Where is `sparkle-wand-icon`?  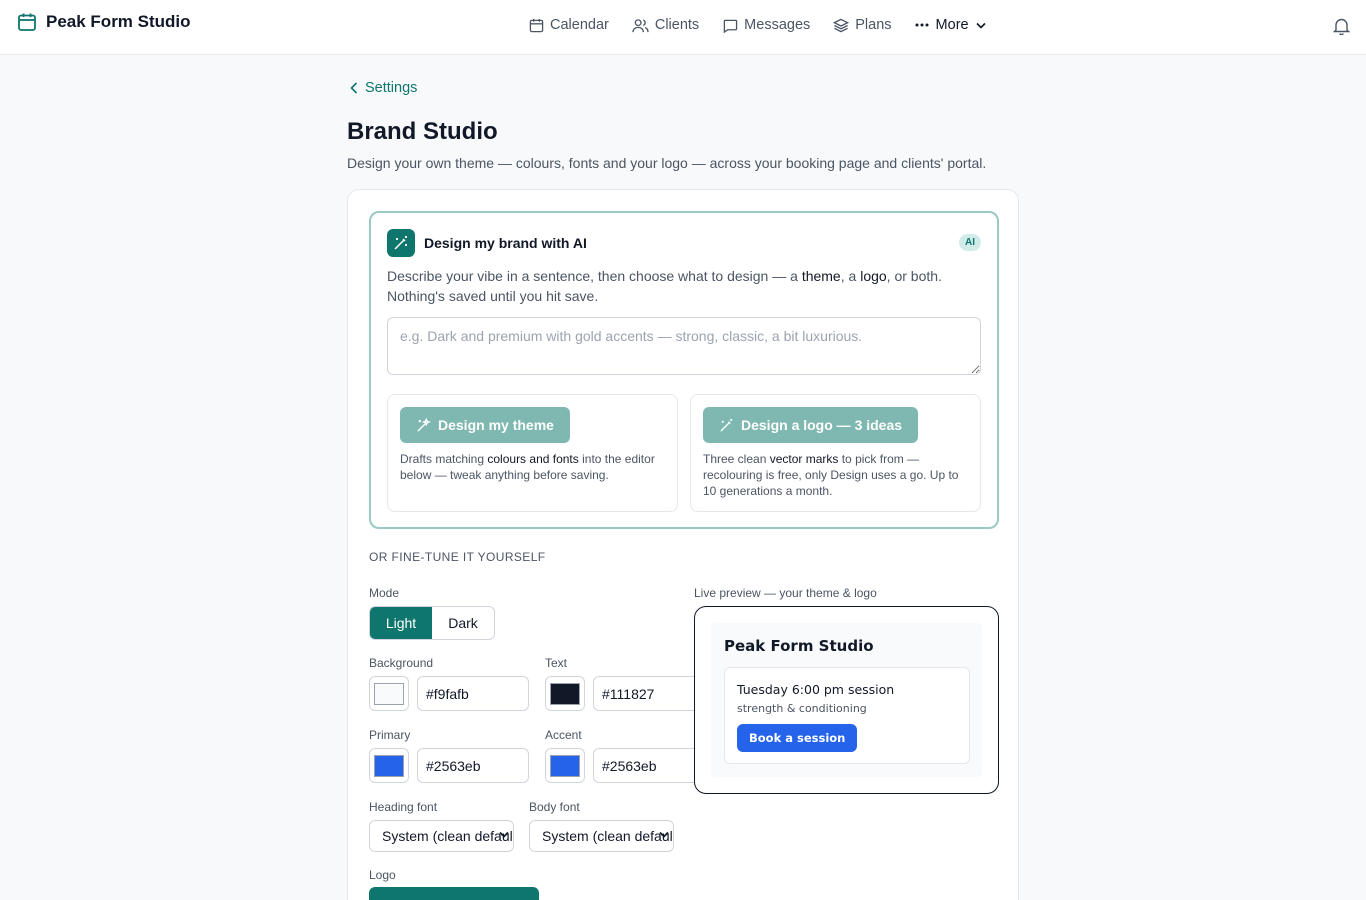
sparkle-wand-icon is located at coordinates (424, 424).